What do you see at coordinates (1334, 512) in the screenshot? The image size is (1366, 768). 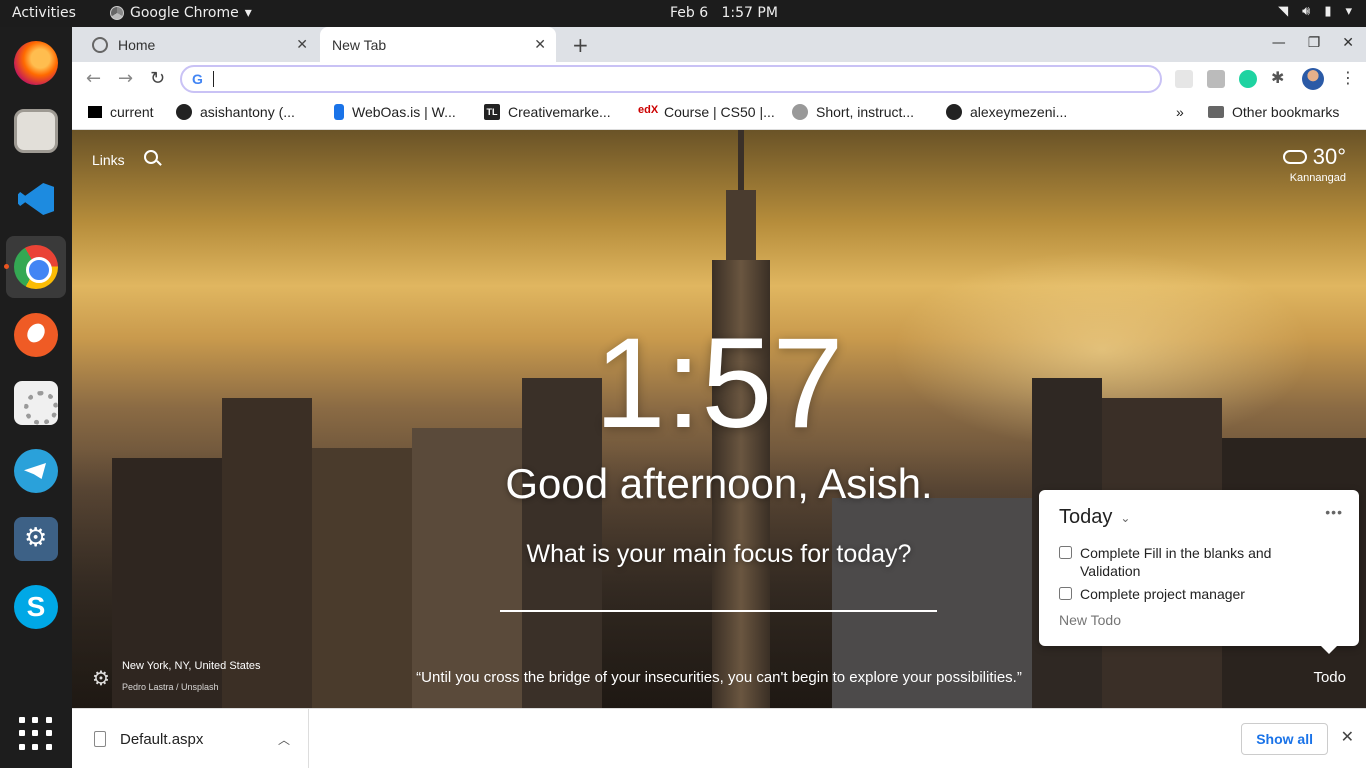 I see `more-icon: •••` at bounding box center [1334, 512].